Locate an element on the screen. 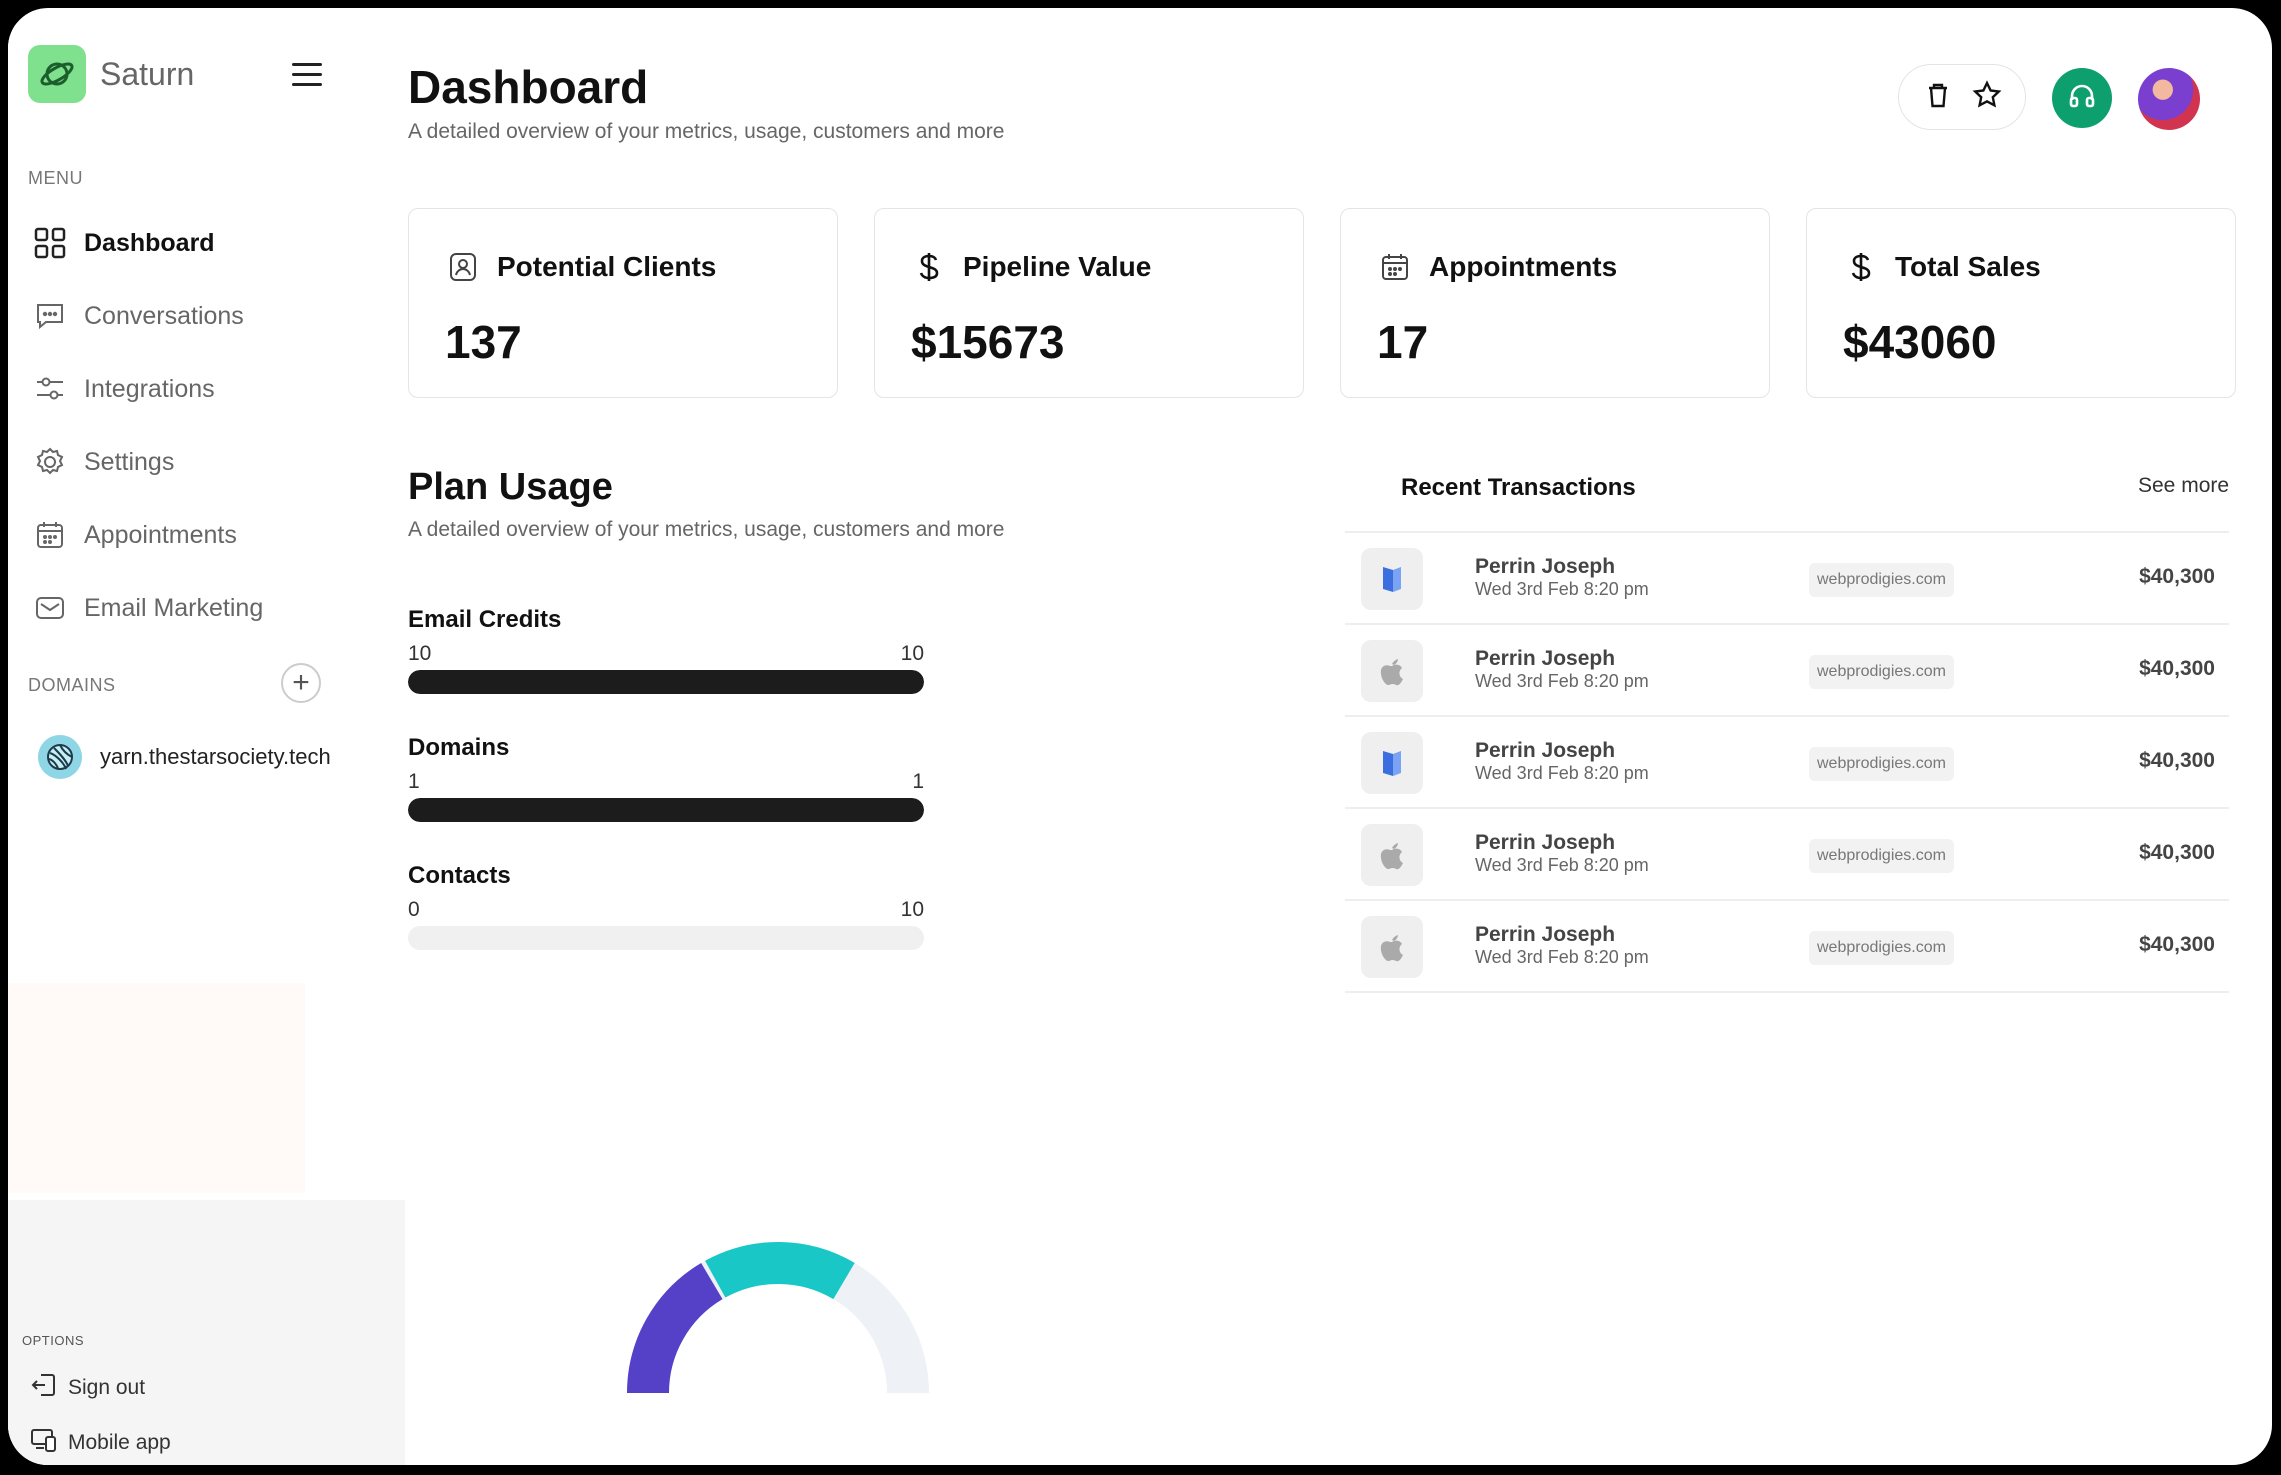 The width and height of the screenshot is (2281, 1475). usage-name: Email Credits is located at coordinates (485, 619).